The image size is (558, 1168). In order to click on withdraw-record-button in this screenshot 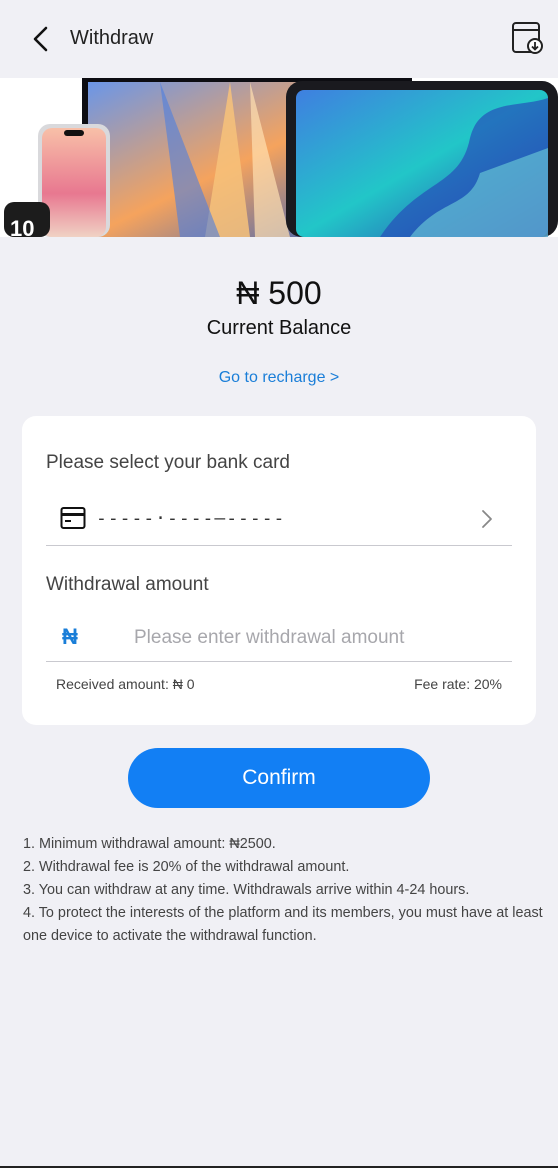, I will do `click(527, 38)`.